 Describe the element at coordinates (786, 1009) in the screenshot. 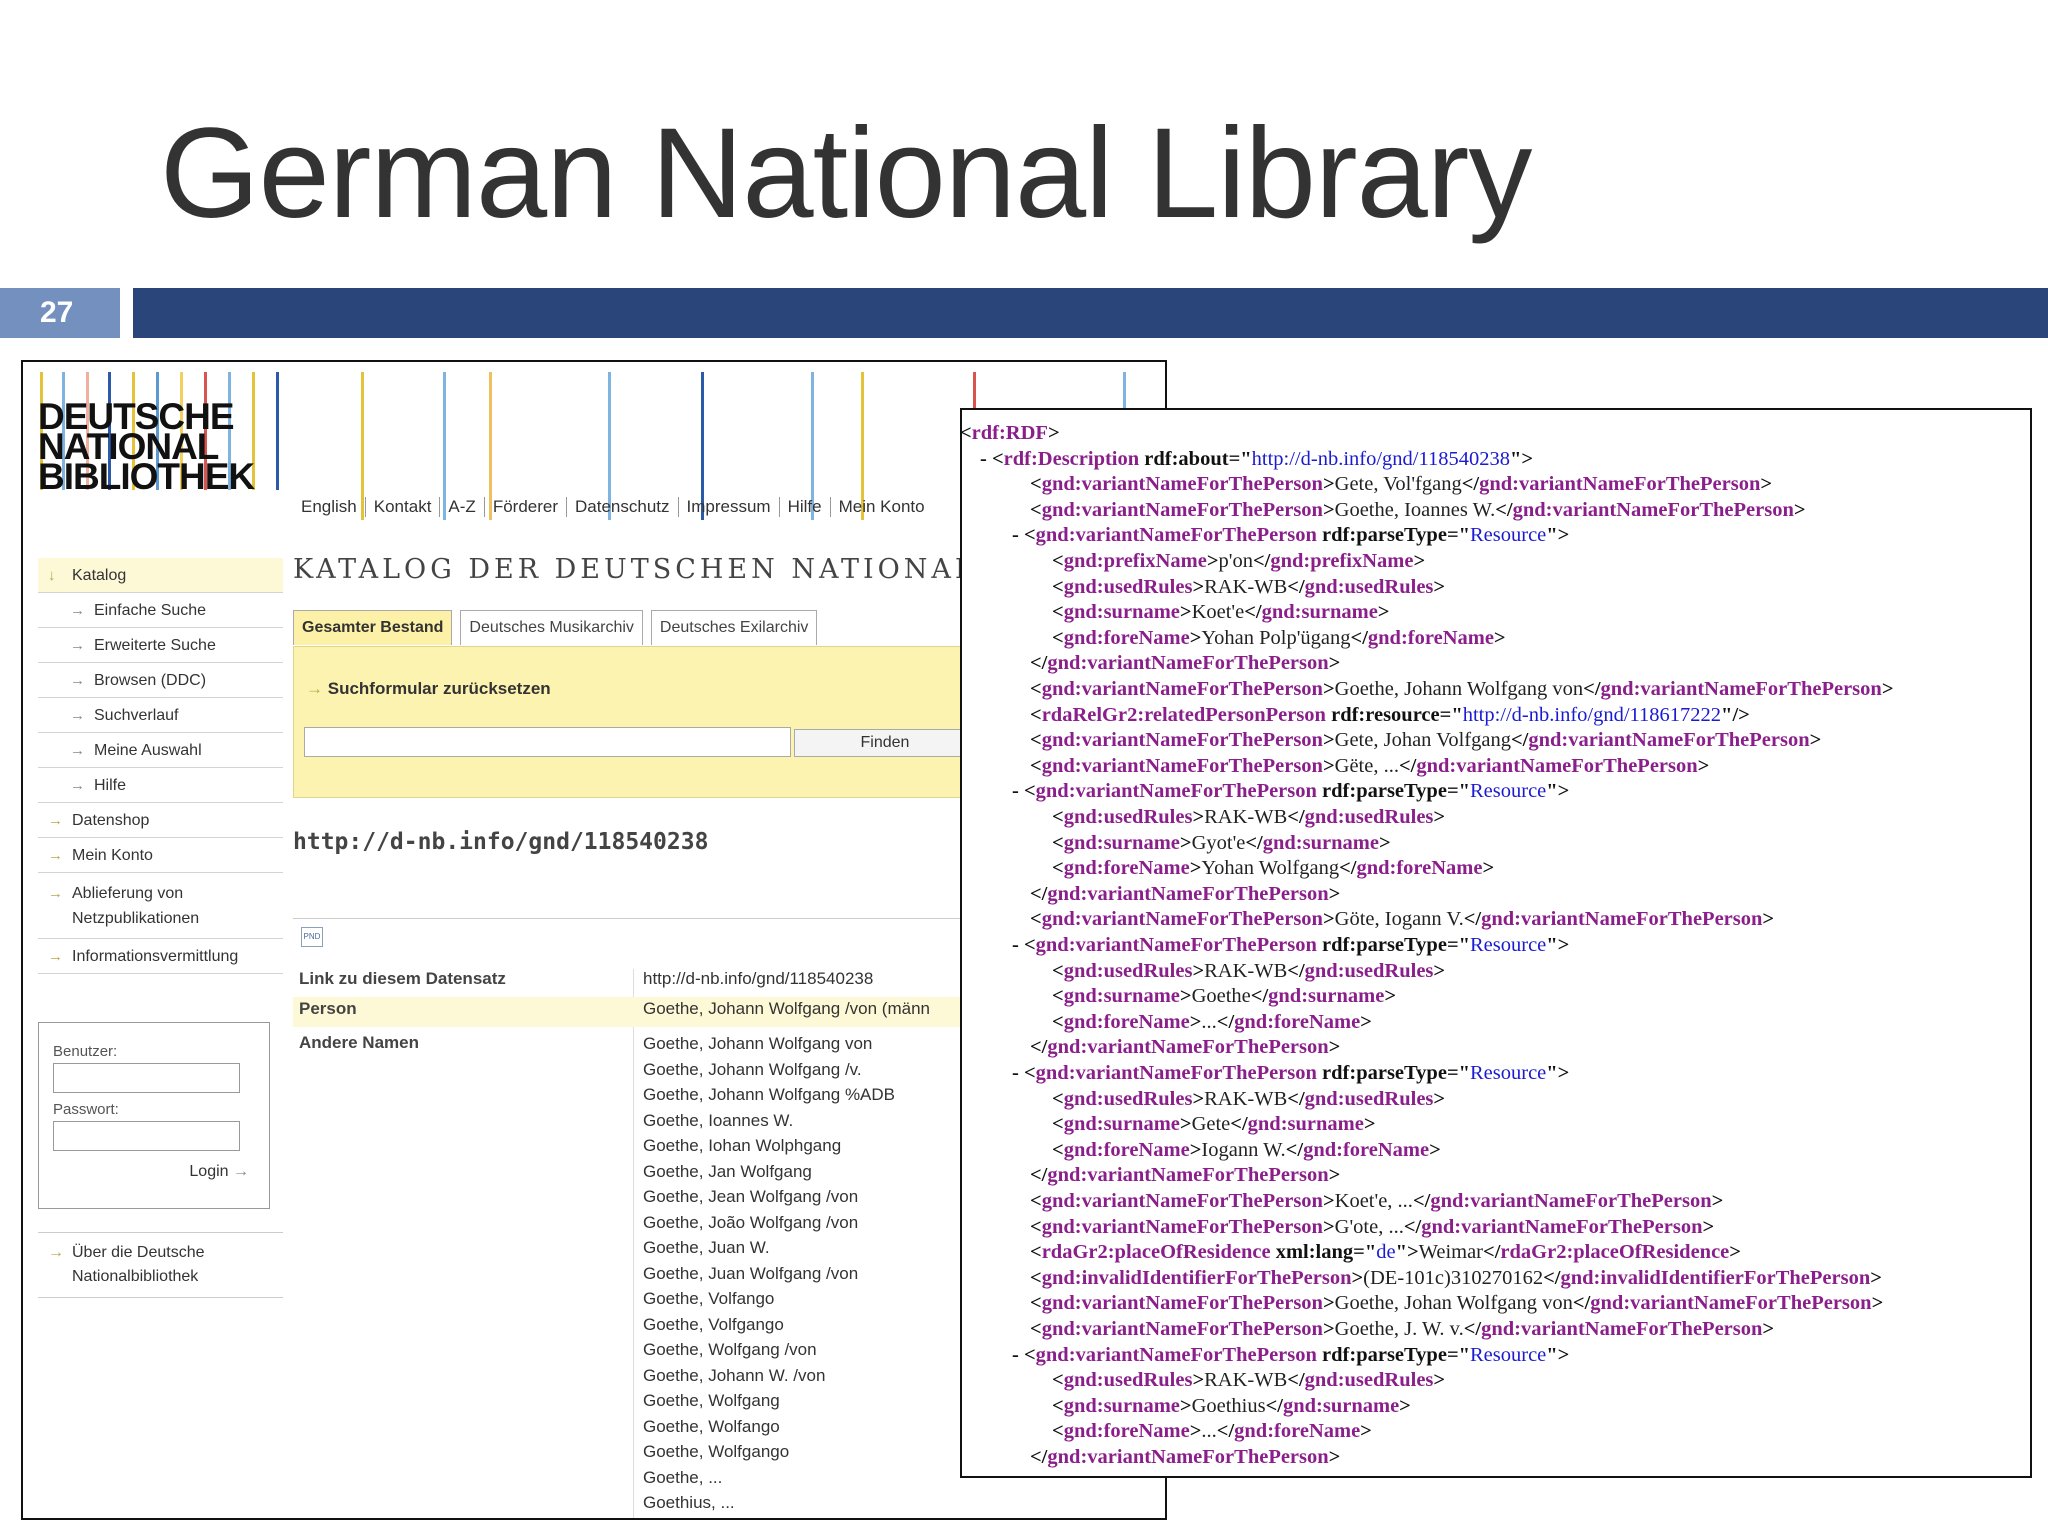

I see `record-value: Goethe, Johann Wolfgang /von (männ` at that location.